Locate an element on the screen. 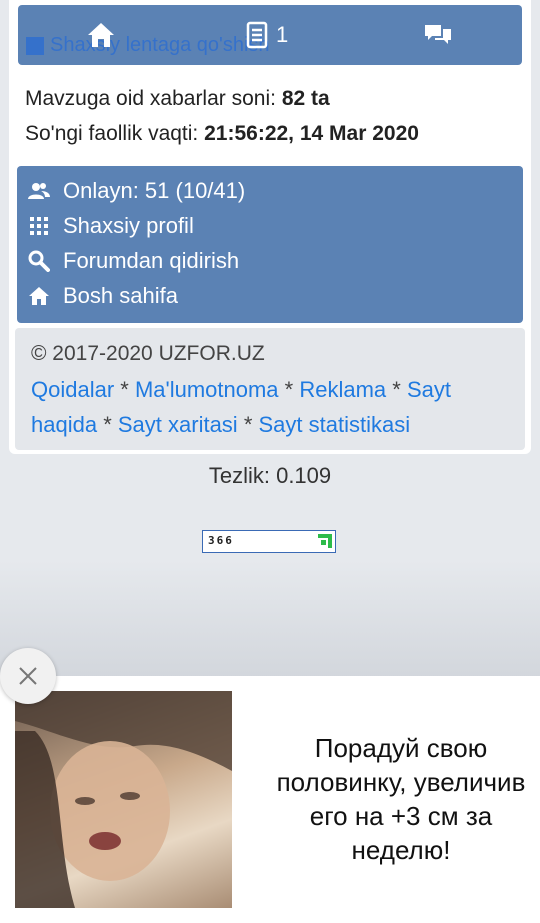 Image resolution: width=540 pixels, height=923 pixels. site-statistics-link: Sayt statistikasi is located at coordinates (335, 424).